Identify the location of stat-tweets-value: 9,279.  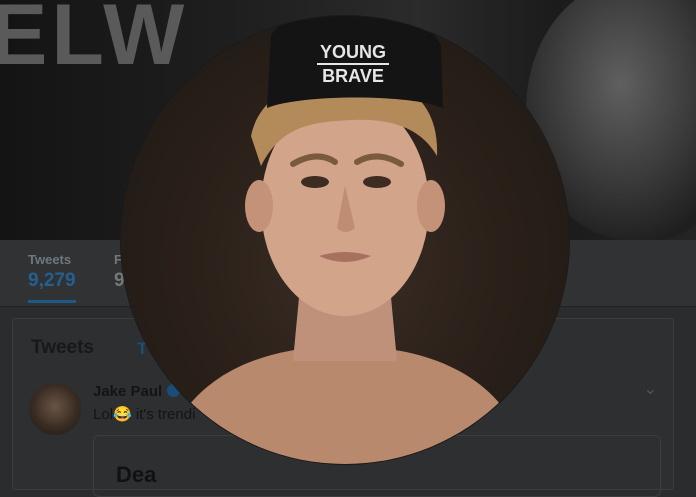
(52, 280).